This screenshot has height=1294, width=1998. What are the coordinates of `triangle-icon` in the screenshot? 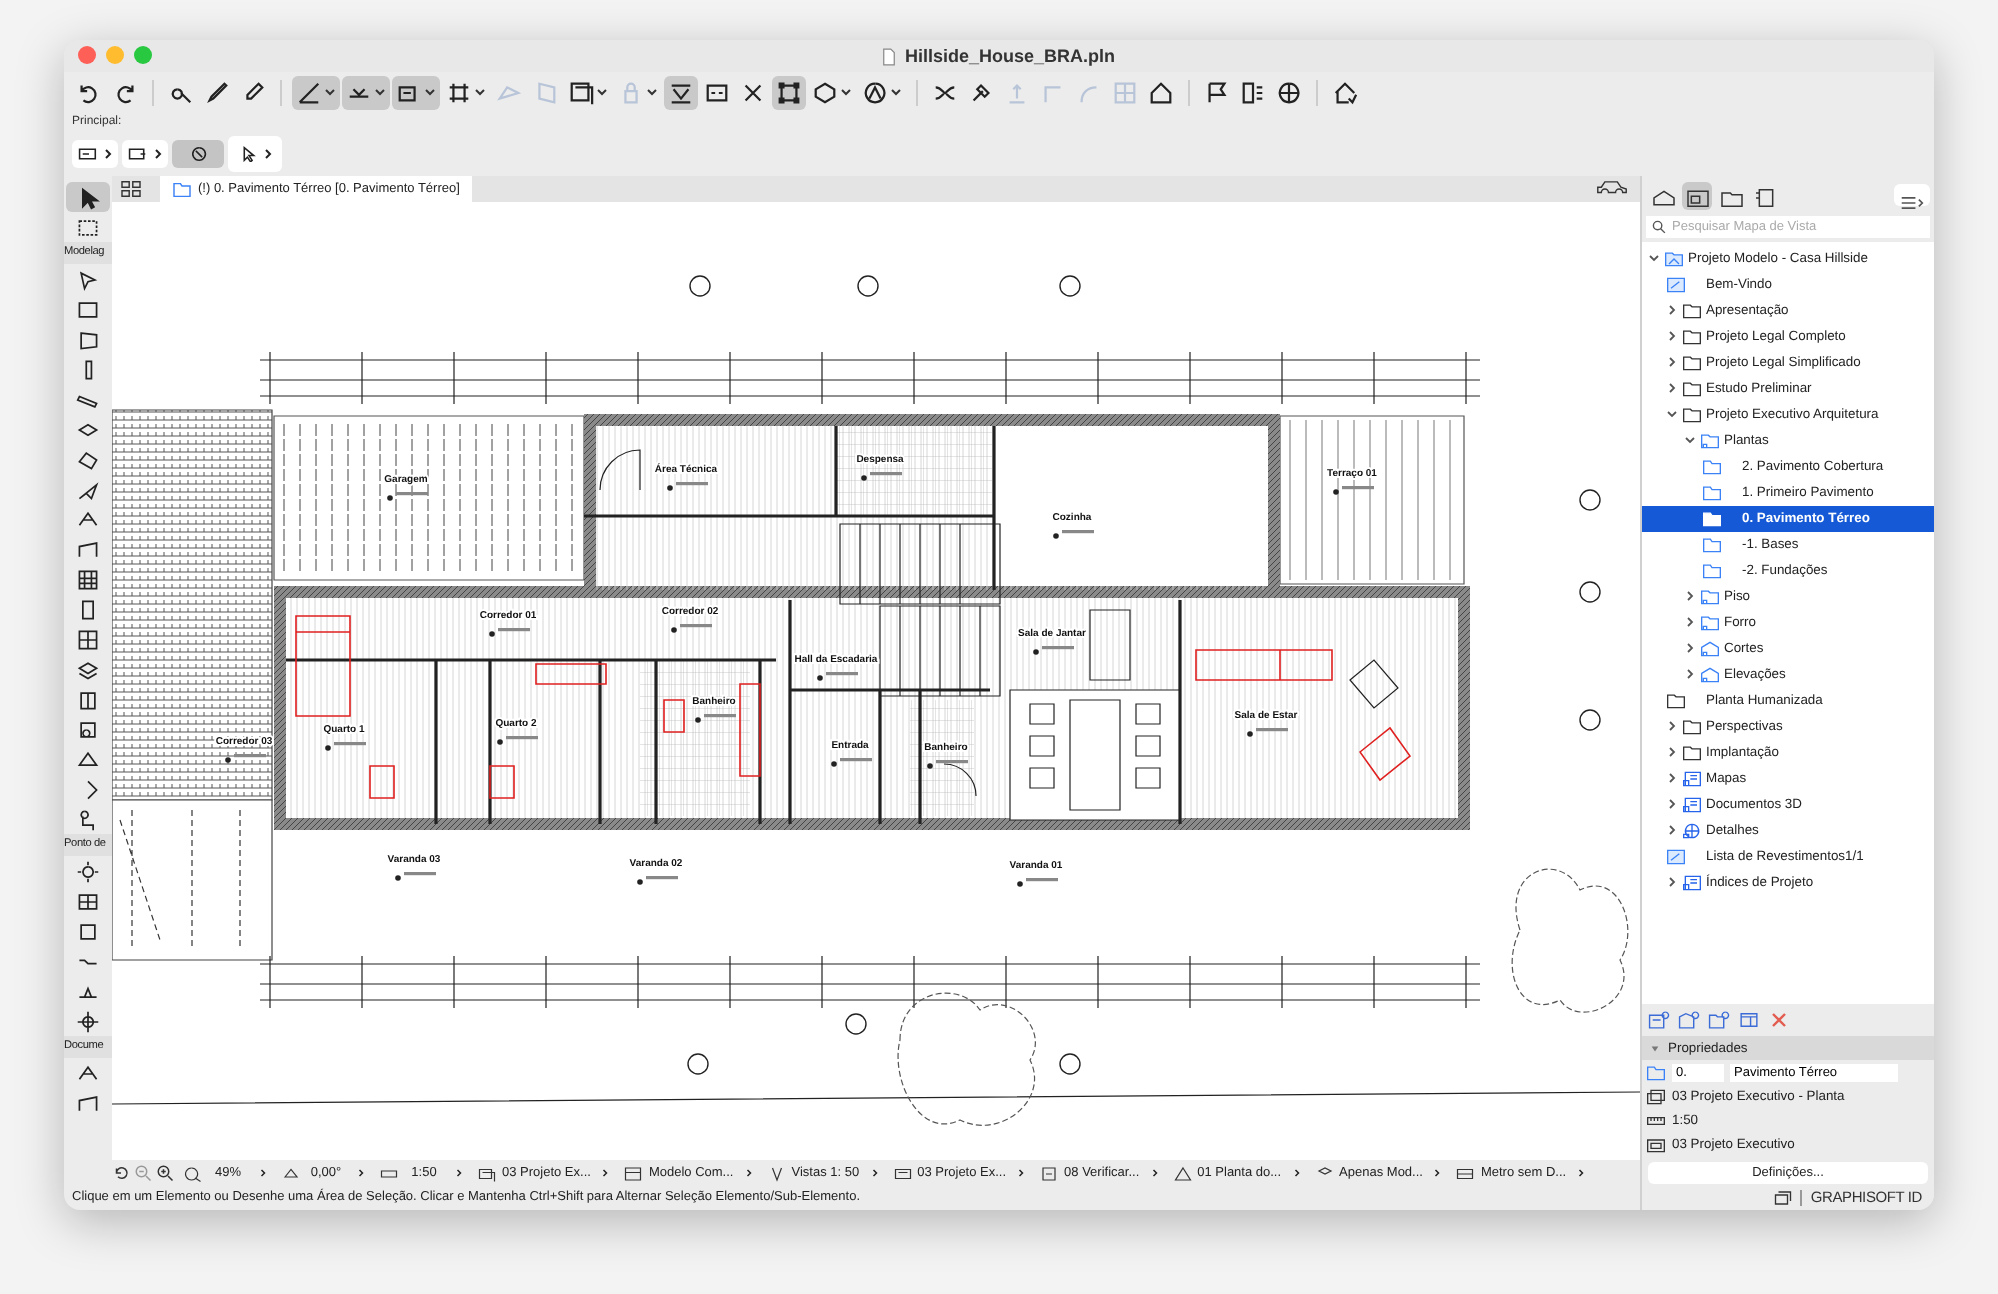 It's located at (1655, 1048).